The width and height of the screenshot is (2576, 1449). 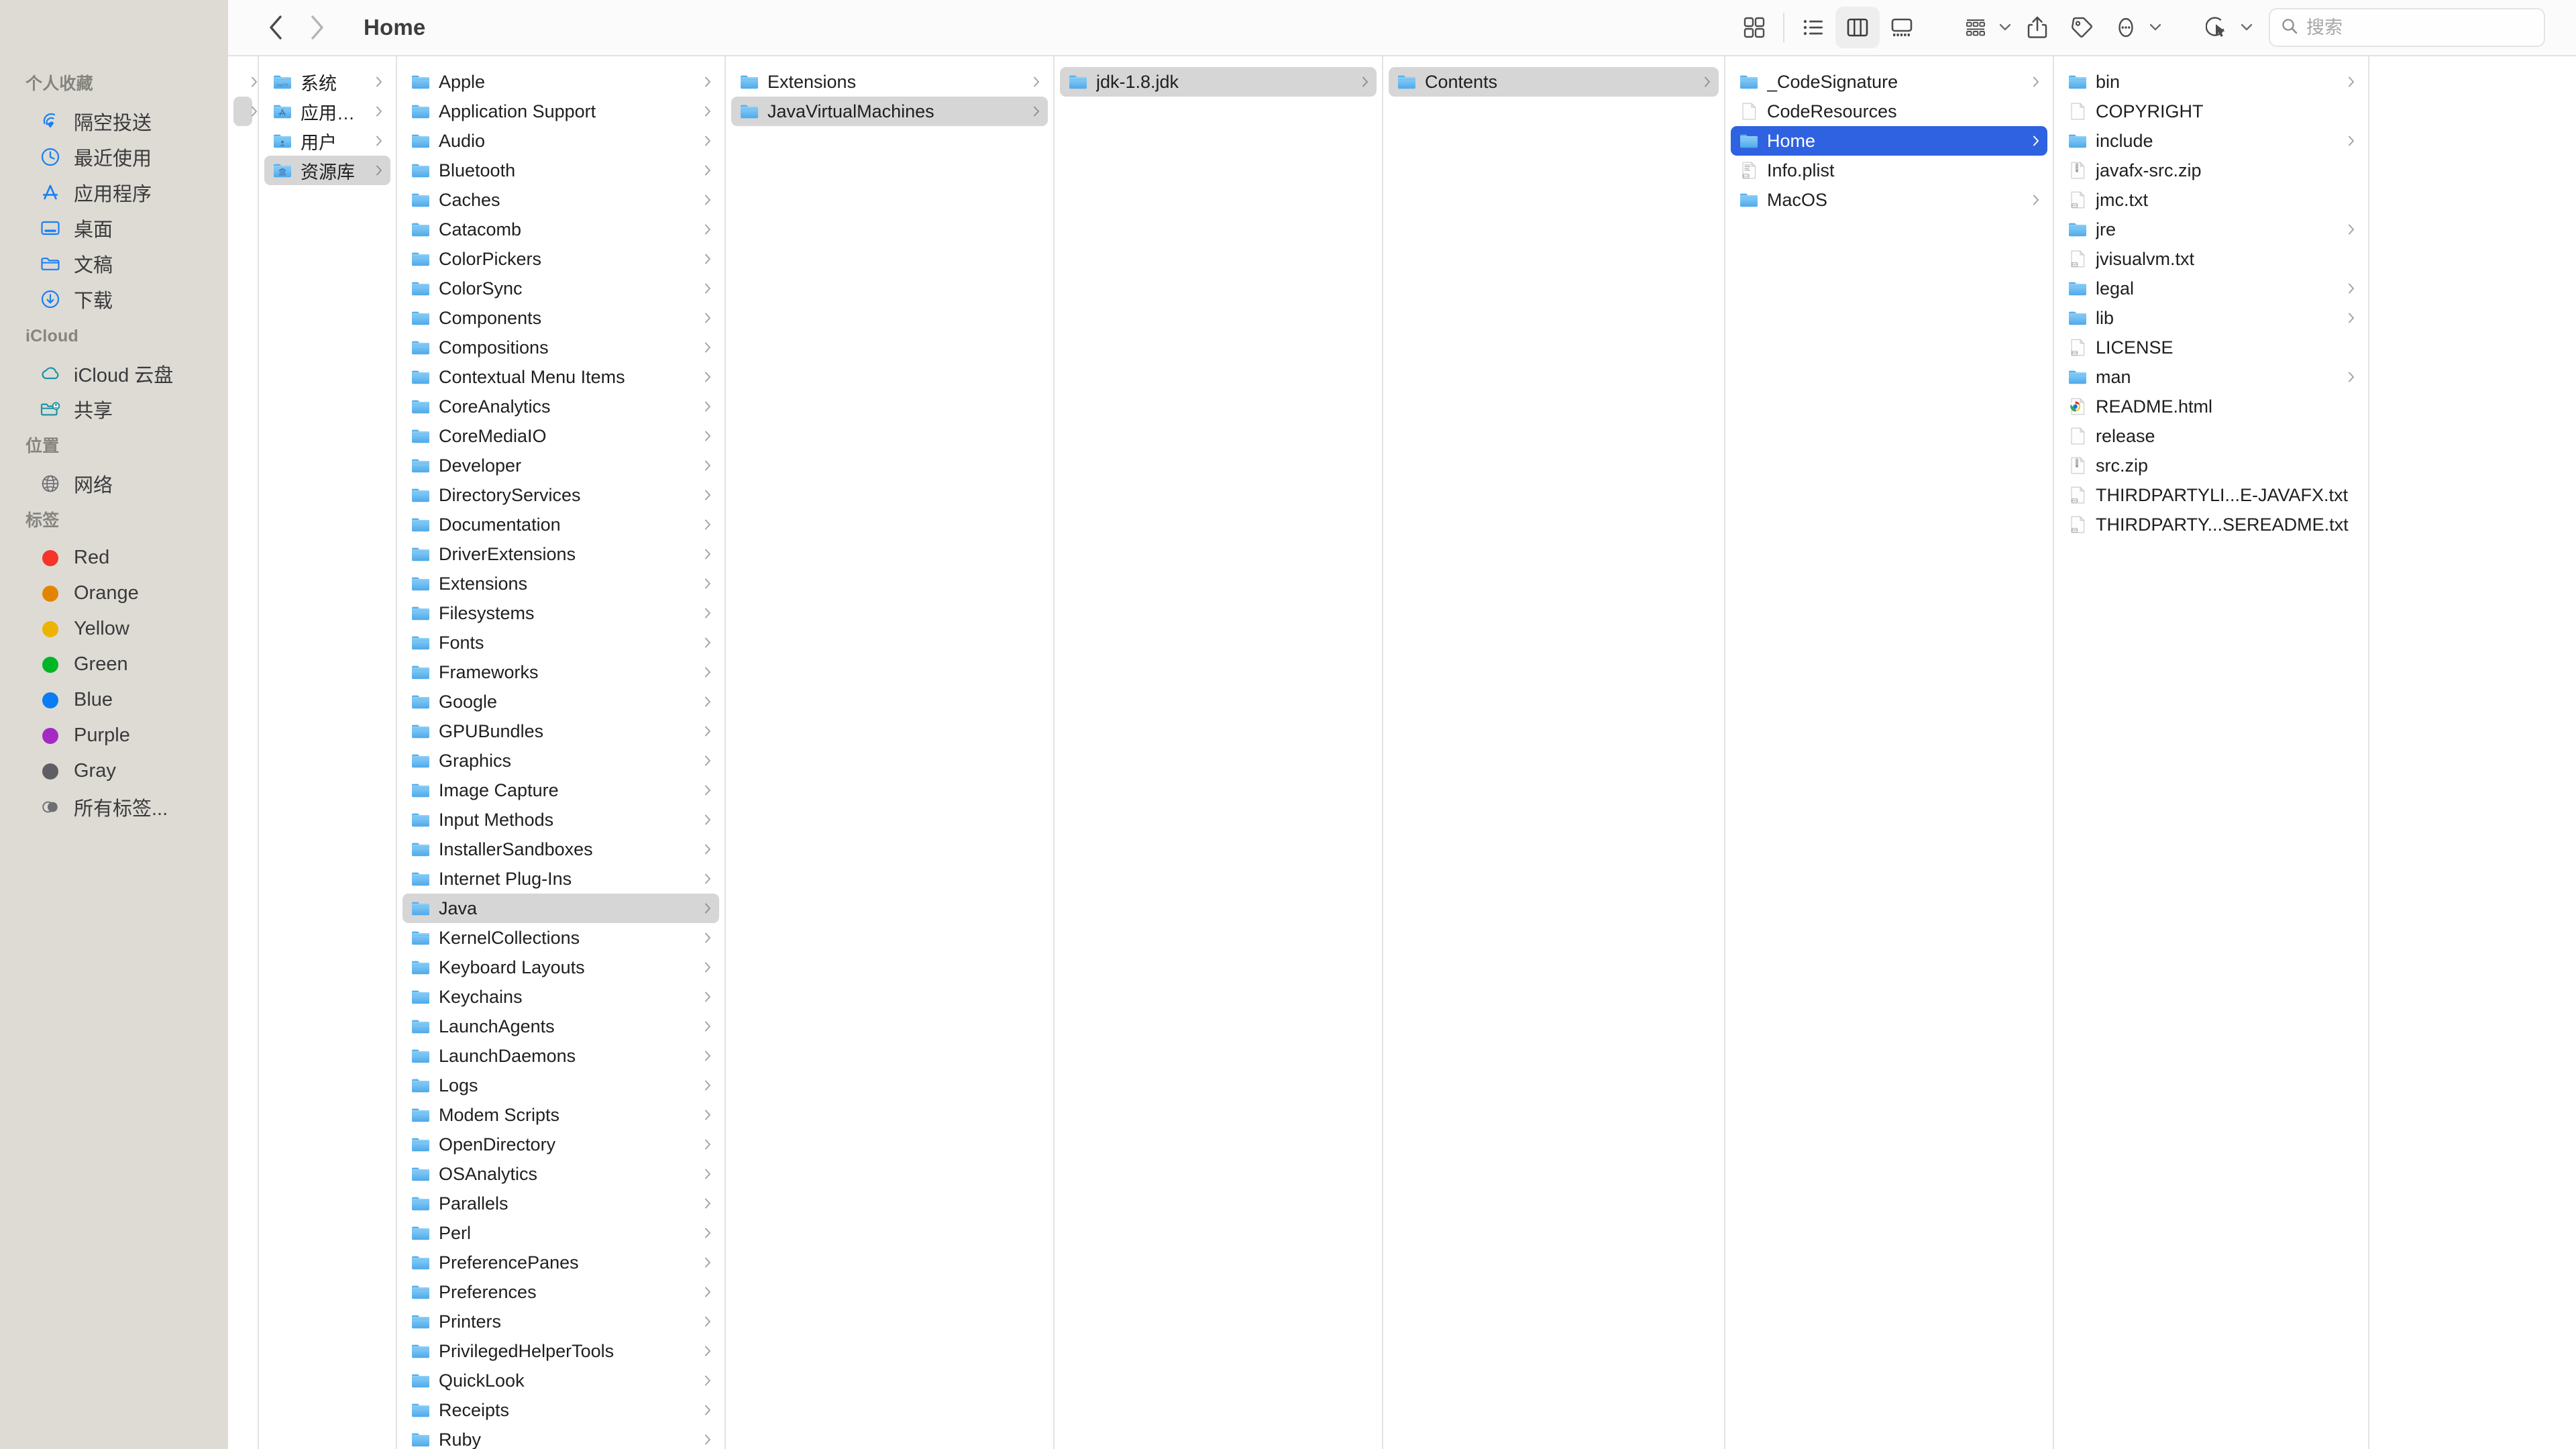 What do you see at coordinates (560, 1292) in the screenshot?
I see `list-item: Preferences` at bounding box center [560, 1292].